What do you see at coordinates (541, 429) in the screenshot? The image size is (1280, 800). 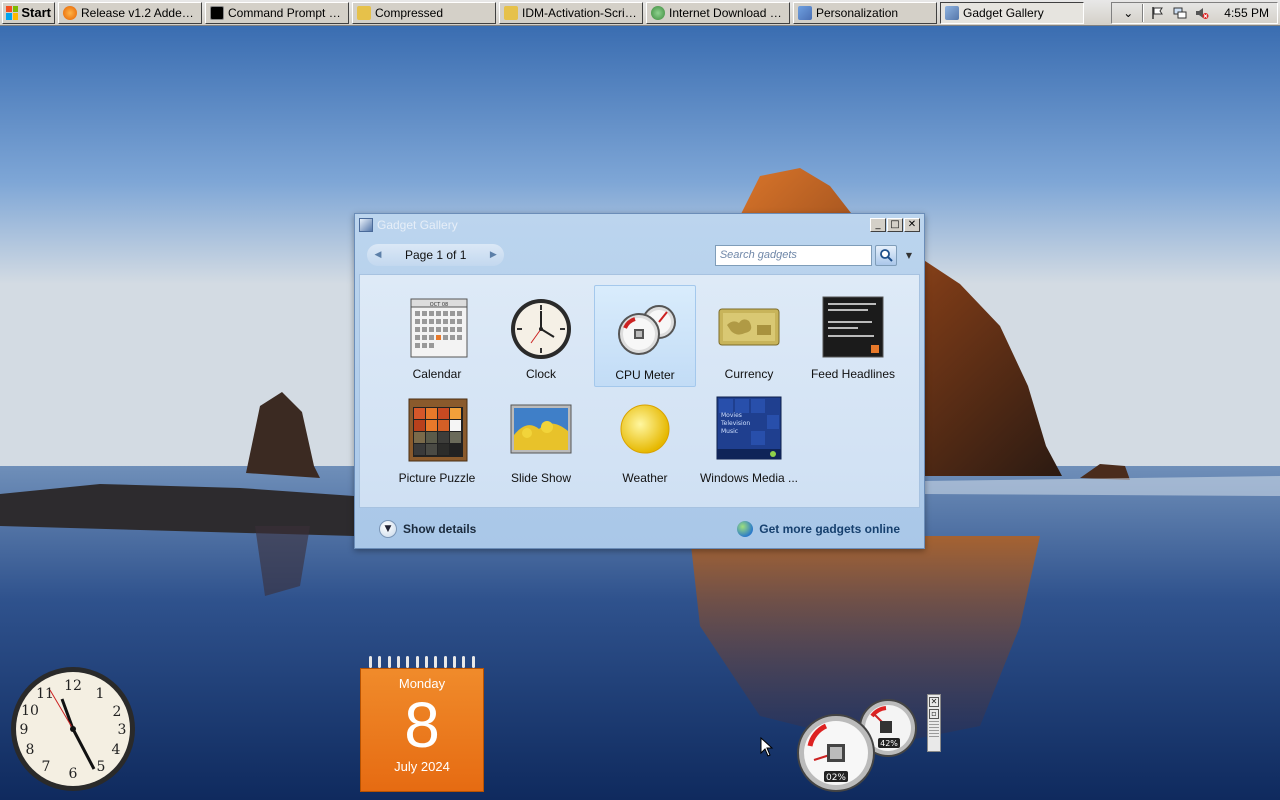 I see `slide-show-gadget-icon` at bounding box center [541, 429].